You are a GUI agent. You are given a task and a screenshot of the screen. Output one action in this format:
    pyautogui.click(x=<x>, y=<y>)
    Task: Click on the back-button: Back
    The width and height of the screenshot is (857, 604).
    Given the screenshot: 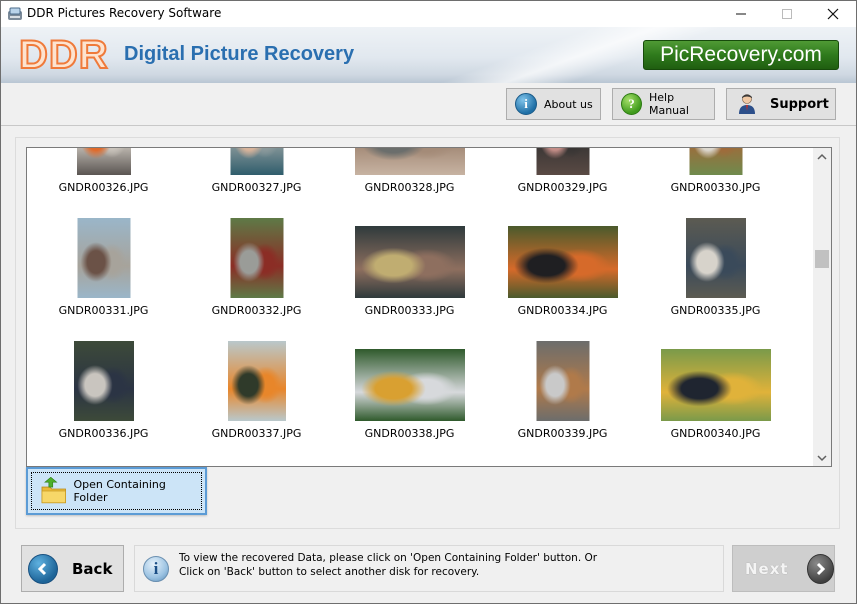 What is the action you would take?
    pyautogui.click(x=72, y=568)
    